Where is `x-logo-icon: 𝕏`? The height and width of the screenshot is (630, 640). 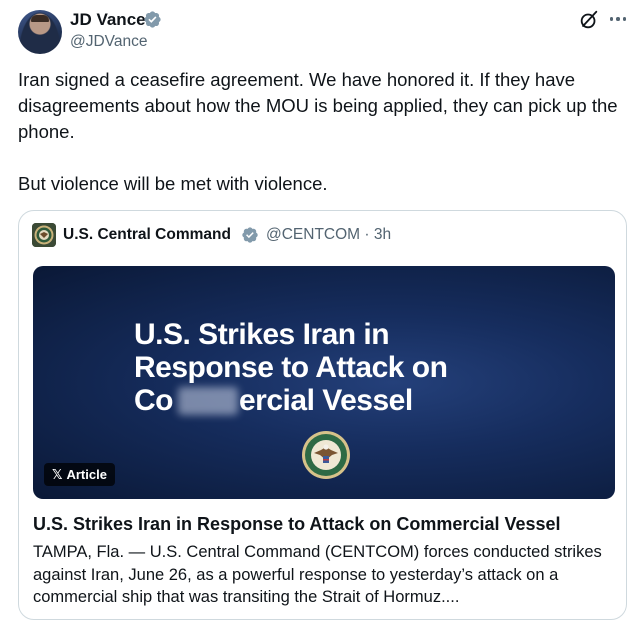
x-logo-icon: 𝕏 is located at coordinates (57, 474).